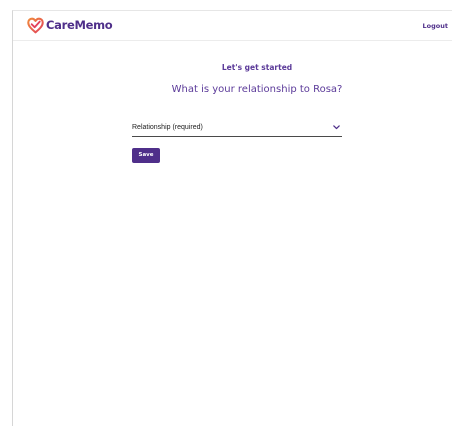 This screenshot has height=426, width=452. Describe the element at coordinates (79, 25) in the screenshot. I see `brand-name: CareMemo` at that location.